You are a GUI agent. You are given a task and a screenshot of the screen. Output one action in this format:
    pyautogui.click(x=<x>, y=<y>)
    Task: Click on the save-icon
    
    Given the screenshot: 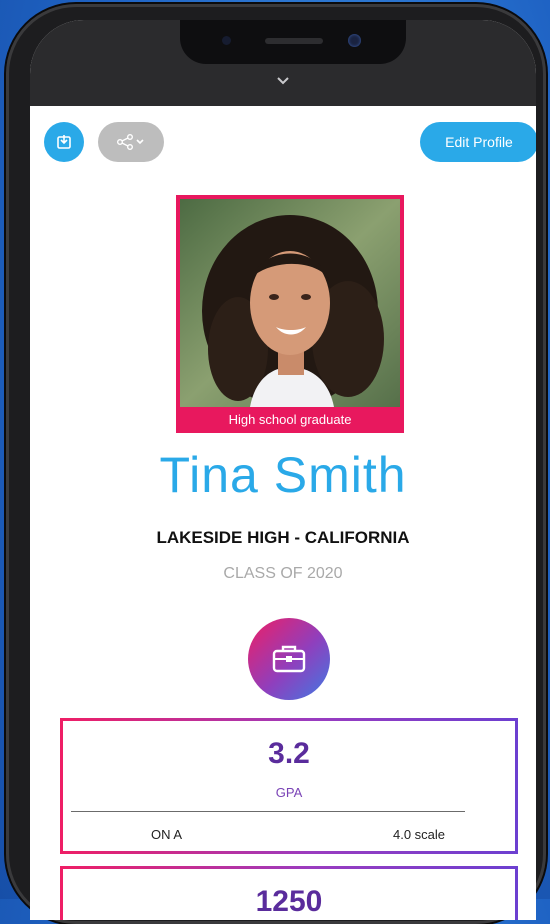 What is the action you would take?
    pyautogui.click(x=64, y=142)
    